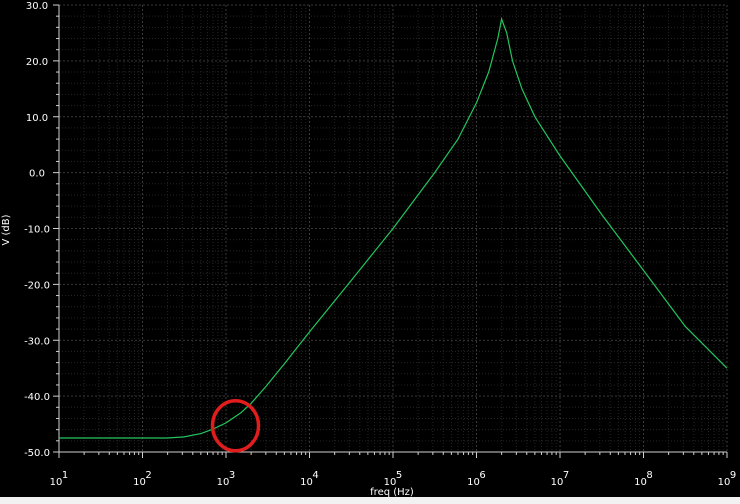  Describe the element at coordinates (37, 62) in the screenshot. I see `y-tick-label: 20.0` at that location.